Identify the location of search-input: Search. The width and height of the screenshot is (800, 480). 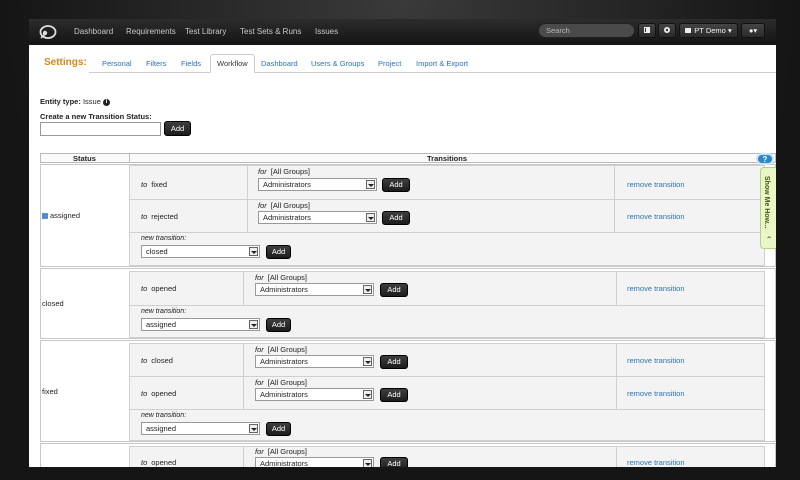
(586, 30).